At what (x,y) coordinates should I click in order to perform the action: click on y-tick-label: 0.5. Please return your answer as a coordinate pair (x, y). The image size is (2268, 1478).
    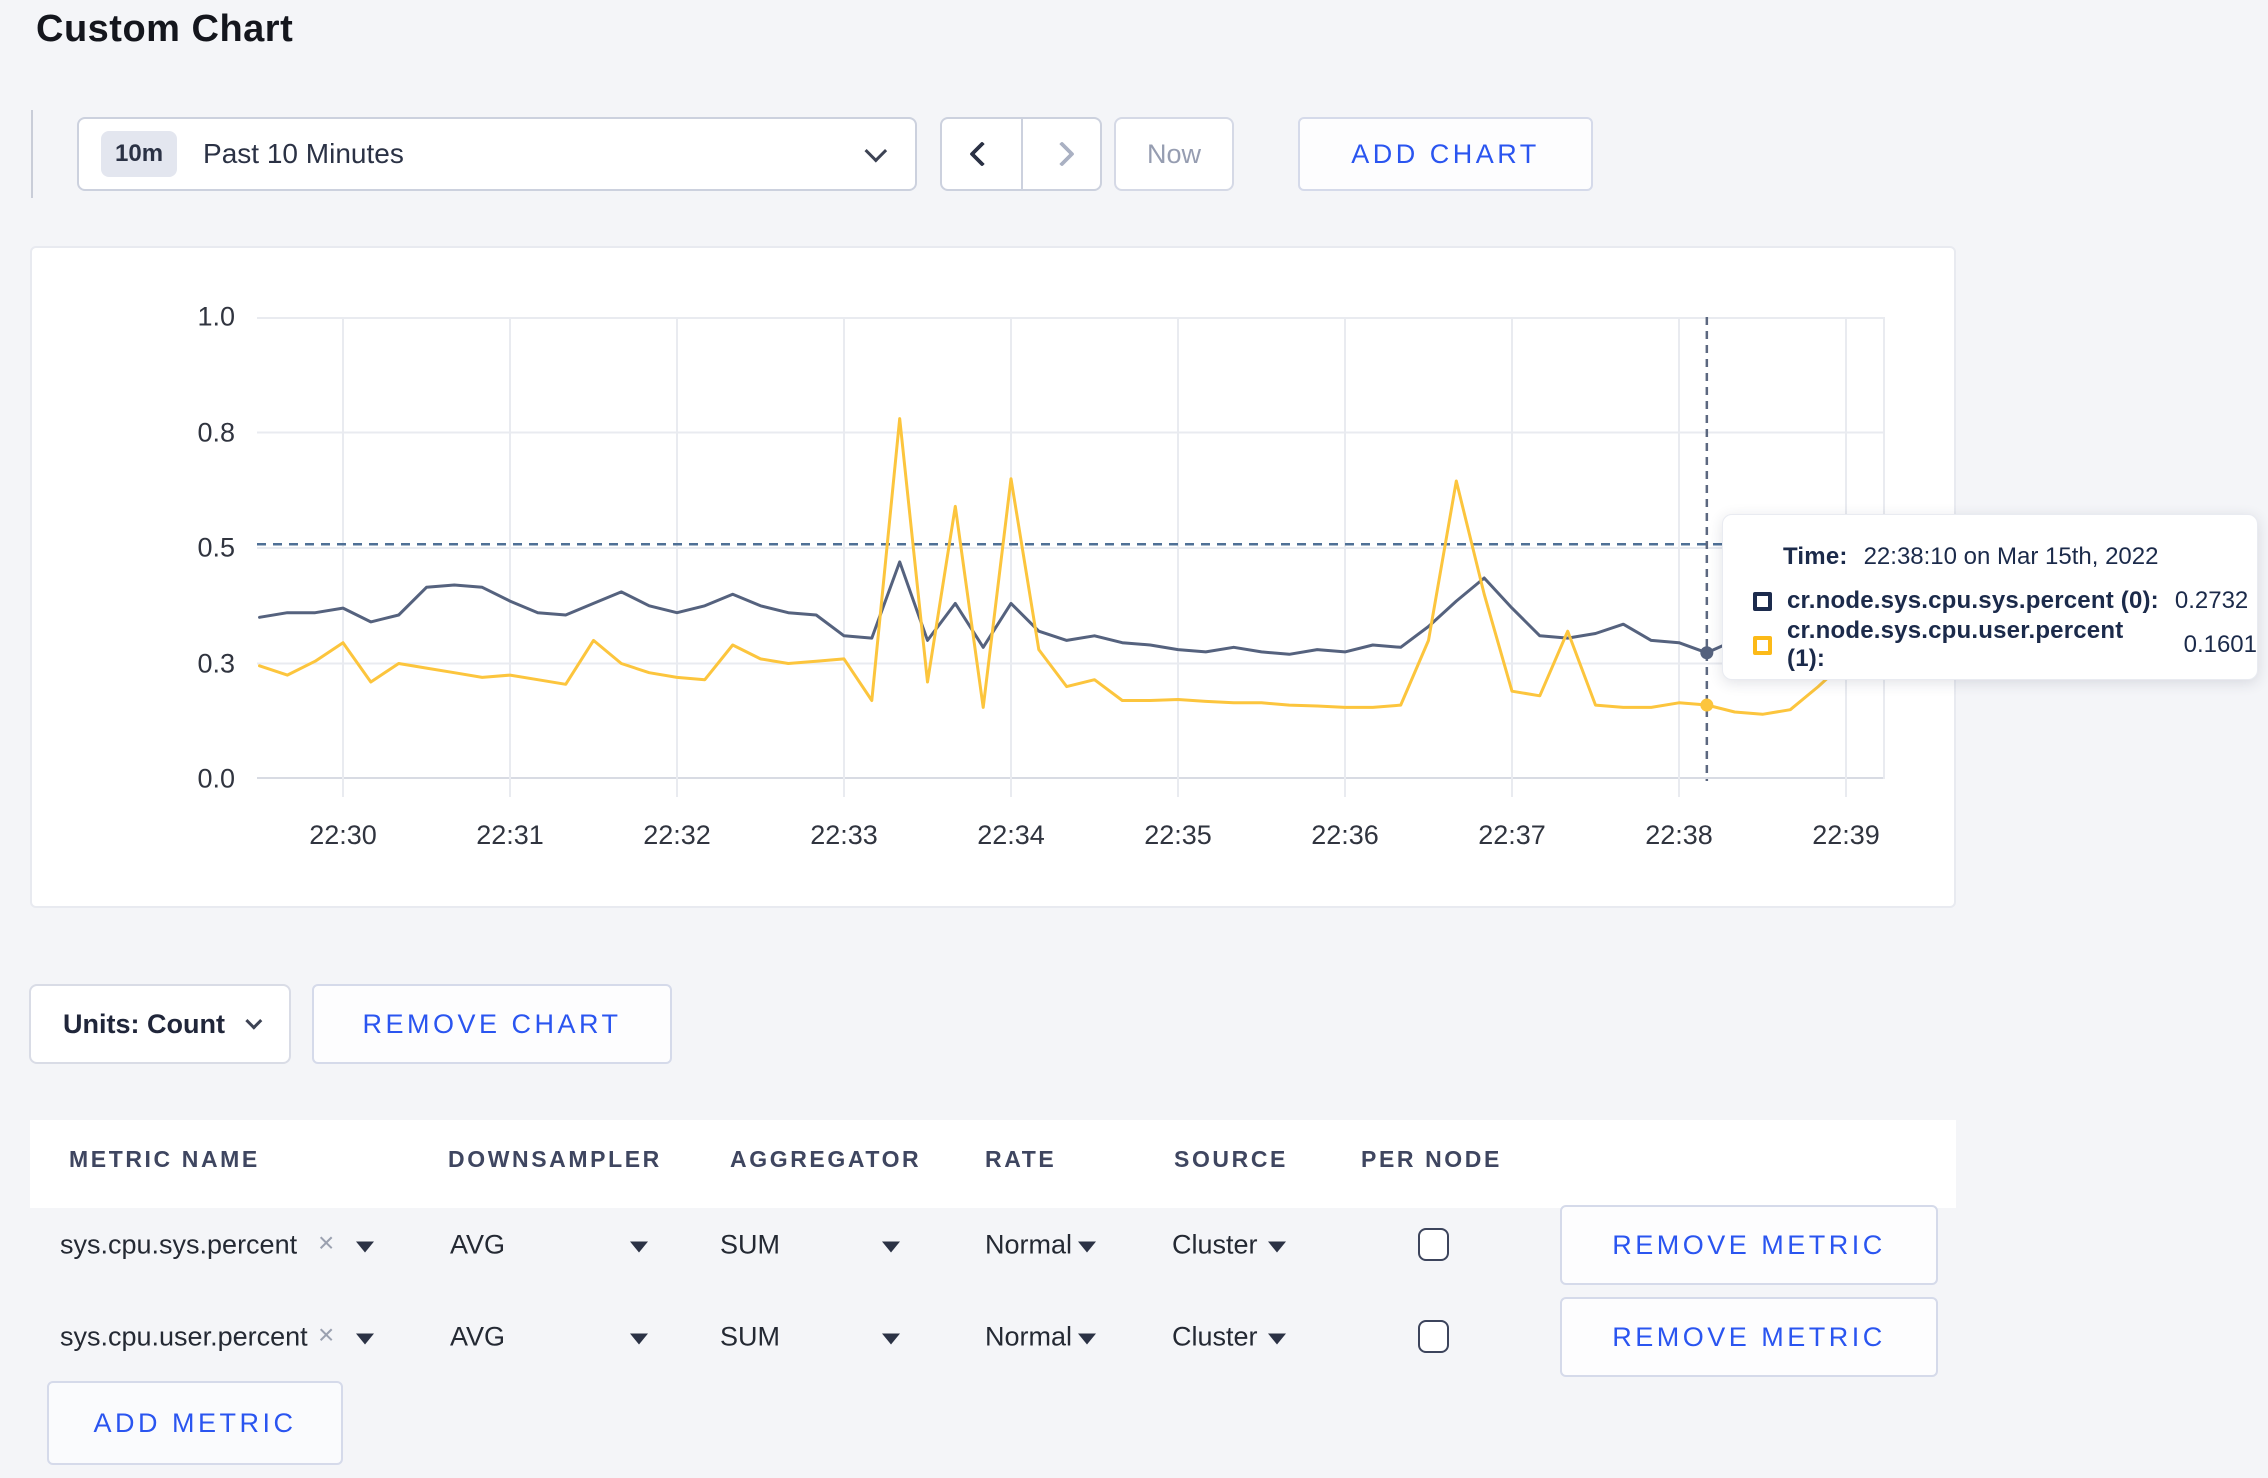
    Looking at the image, I should click on (216, 547).